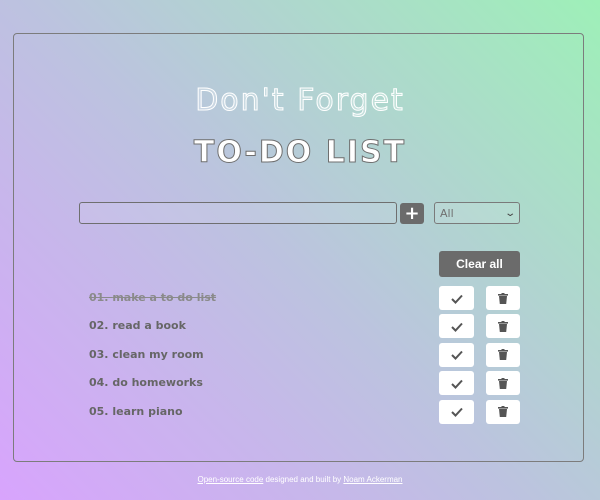 This screenshot has height=500, width=600. I want to click on todo-number: 04., so click(99, 383).